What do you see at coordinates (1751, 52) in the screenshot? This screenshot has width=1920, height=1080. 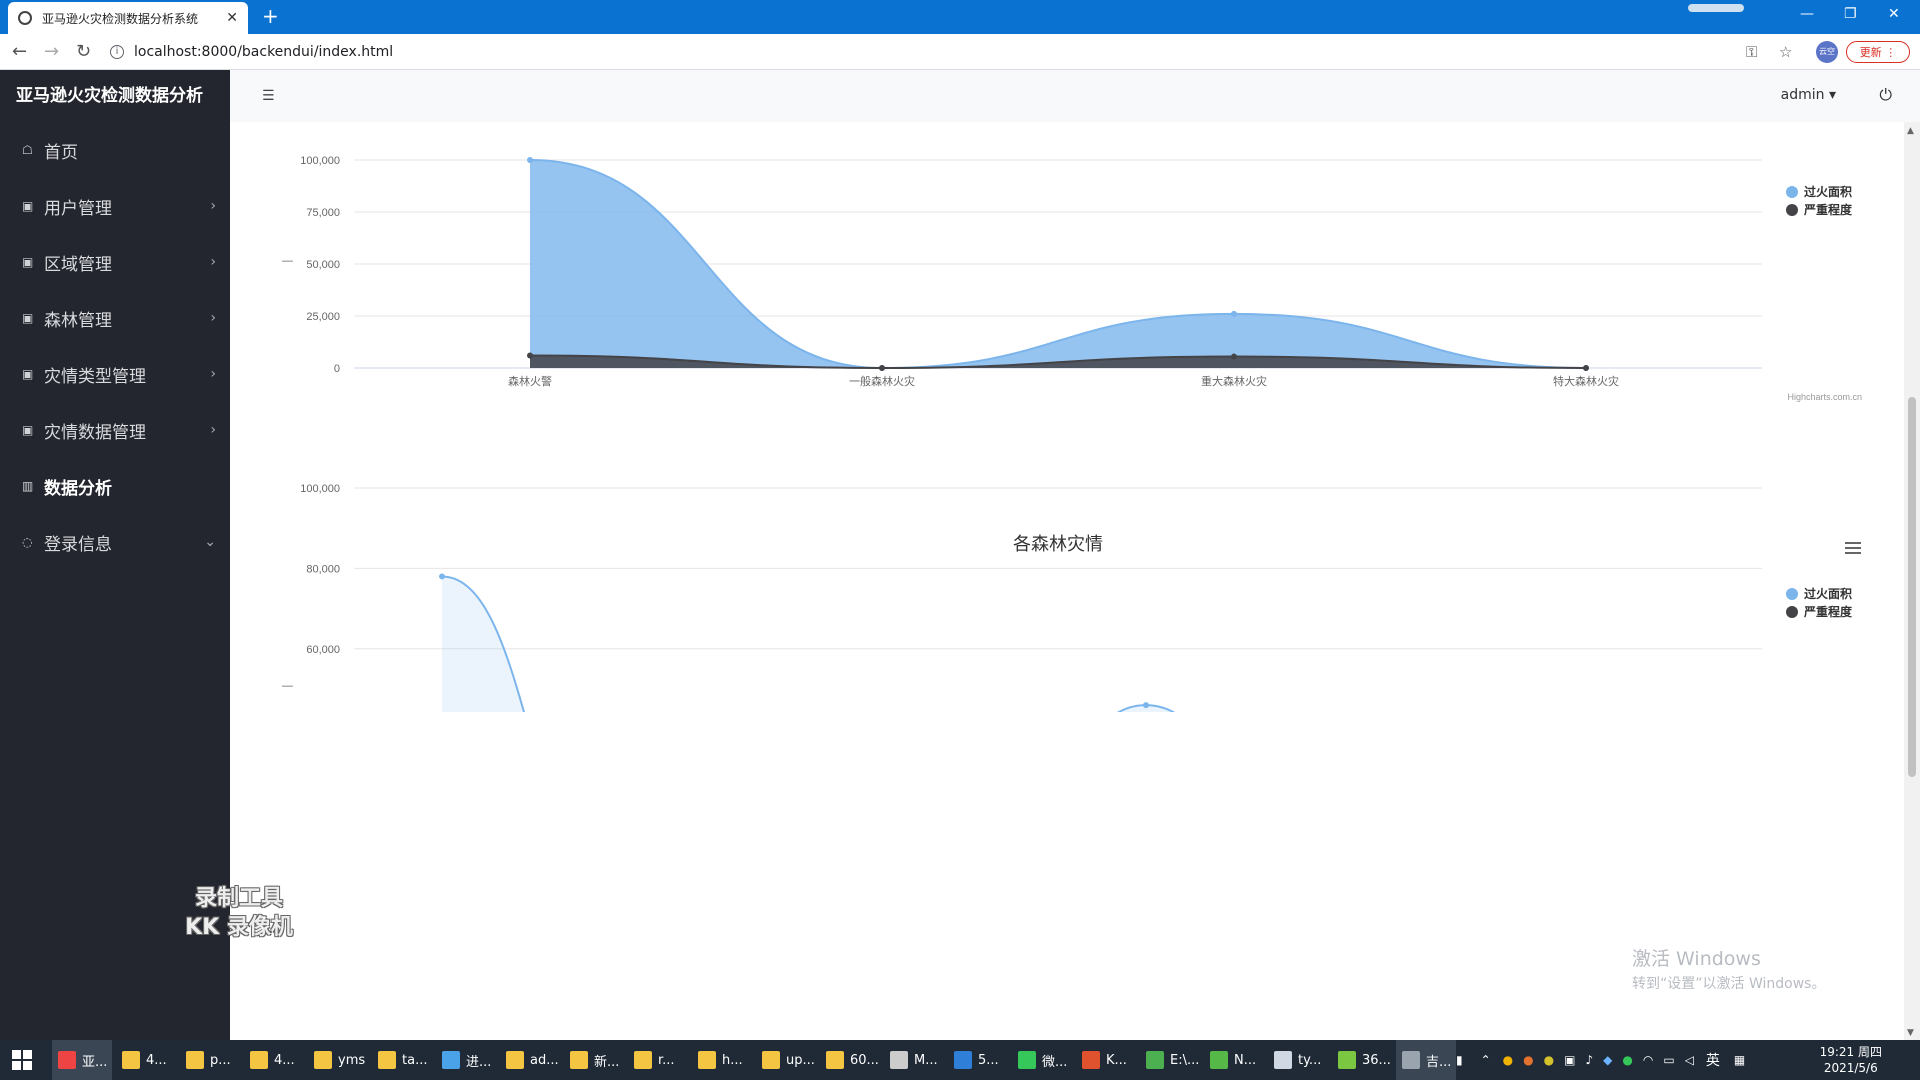 I see `key-icon: ⚿` at bounding box center [1751, 52].